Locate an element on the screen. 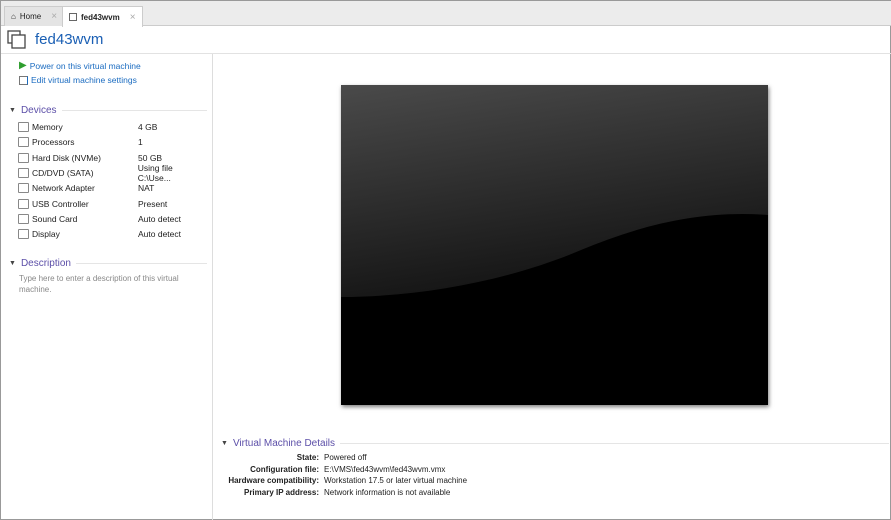 This screenshot has width=891, height=520. device-name: Sound Card is located at coordinates (55, 218).